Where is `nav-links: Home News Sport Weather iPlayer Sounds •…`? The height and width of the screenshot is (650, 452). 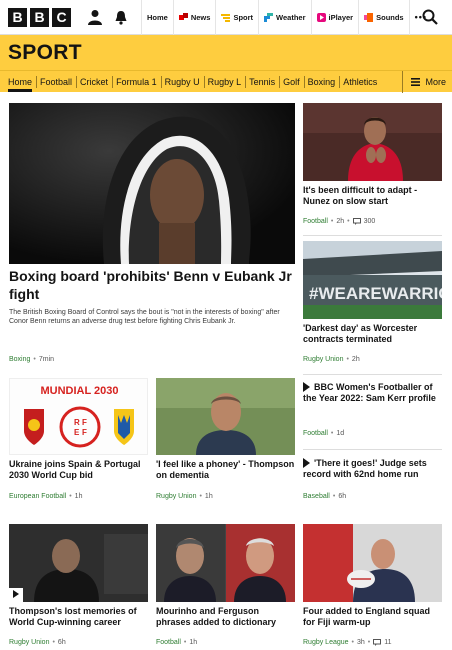
nav-links: Home News Sport Weather iPlayer Sounds •… is located at coordinates (286, 17).